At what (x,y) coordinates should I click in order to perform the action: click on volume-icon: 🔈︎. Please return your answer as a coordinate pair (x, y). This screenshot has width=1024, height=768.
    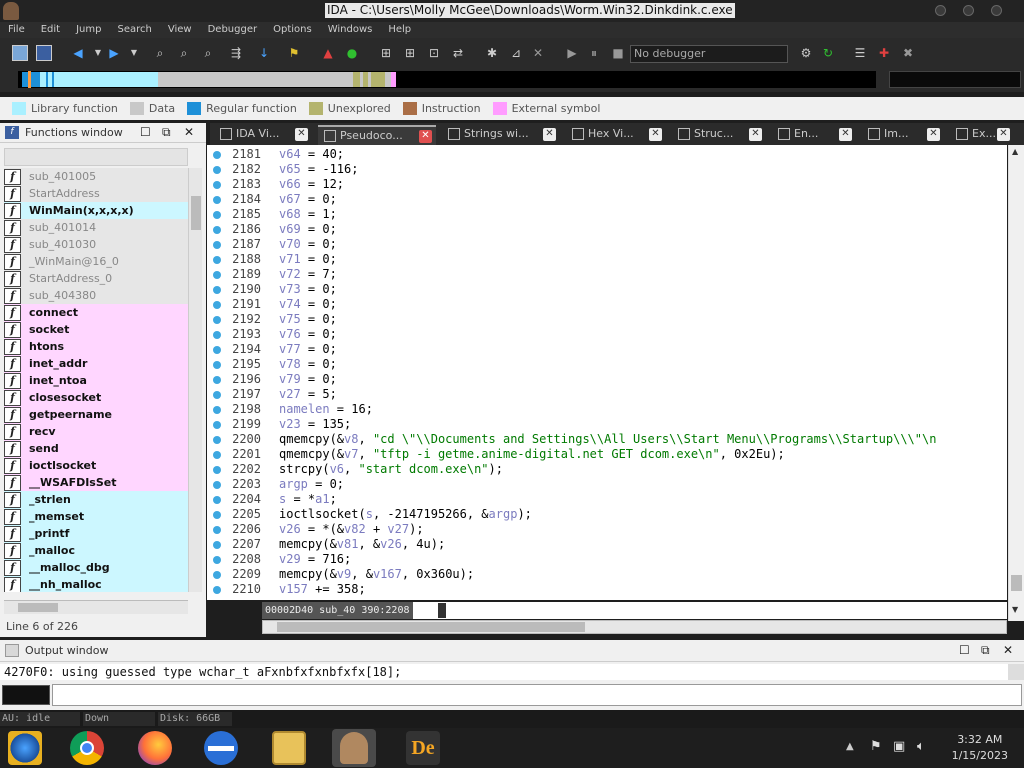
    Looking at the image, I should click on (921, 746).